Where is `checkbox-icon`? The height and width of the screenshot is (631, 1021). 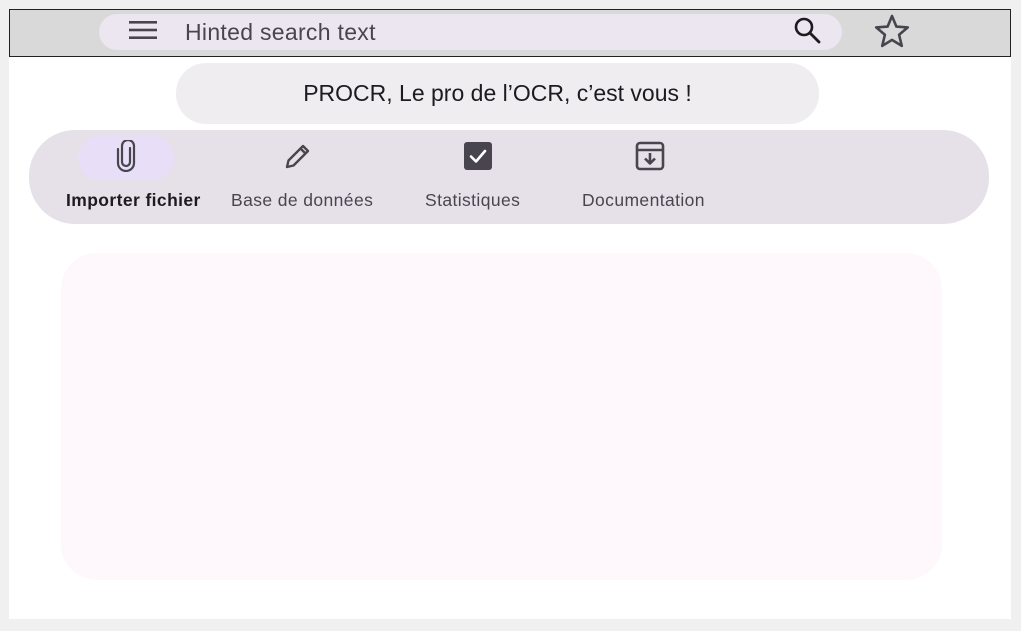
checkbox-icon is located at coordinates (478, 158).